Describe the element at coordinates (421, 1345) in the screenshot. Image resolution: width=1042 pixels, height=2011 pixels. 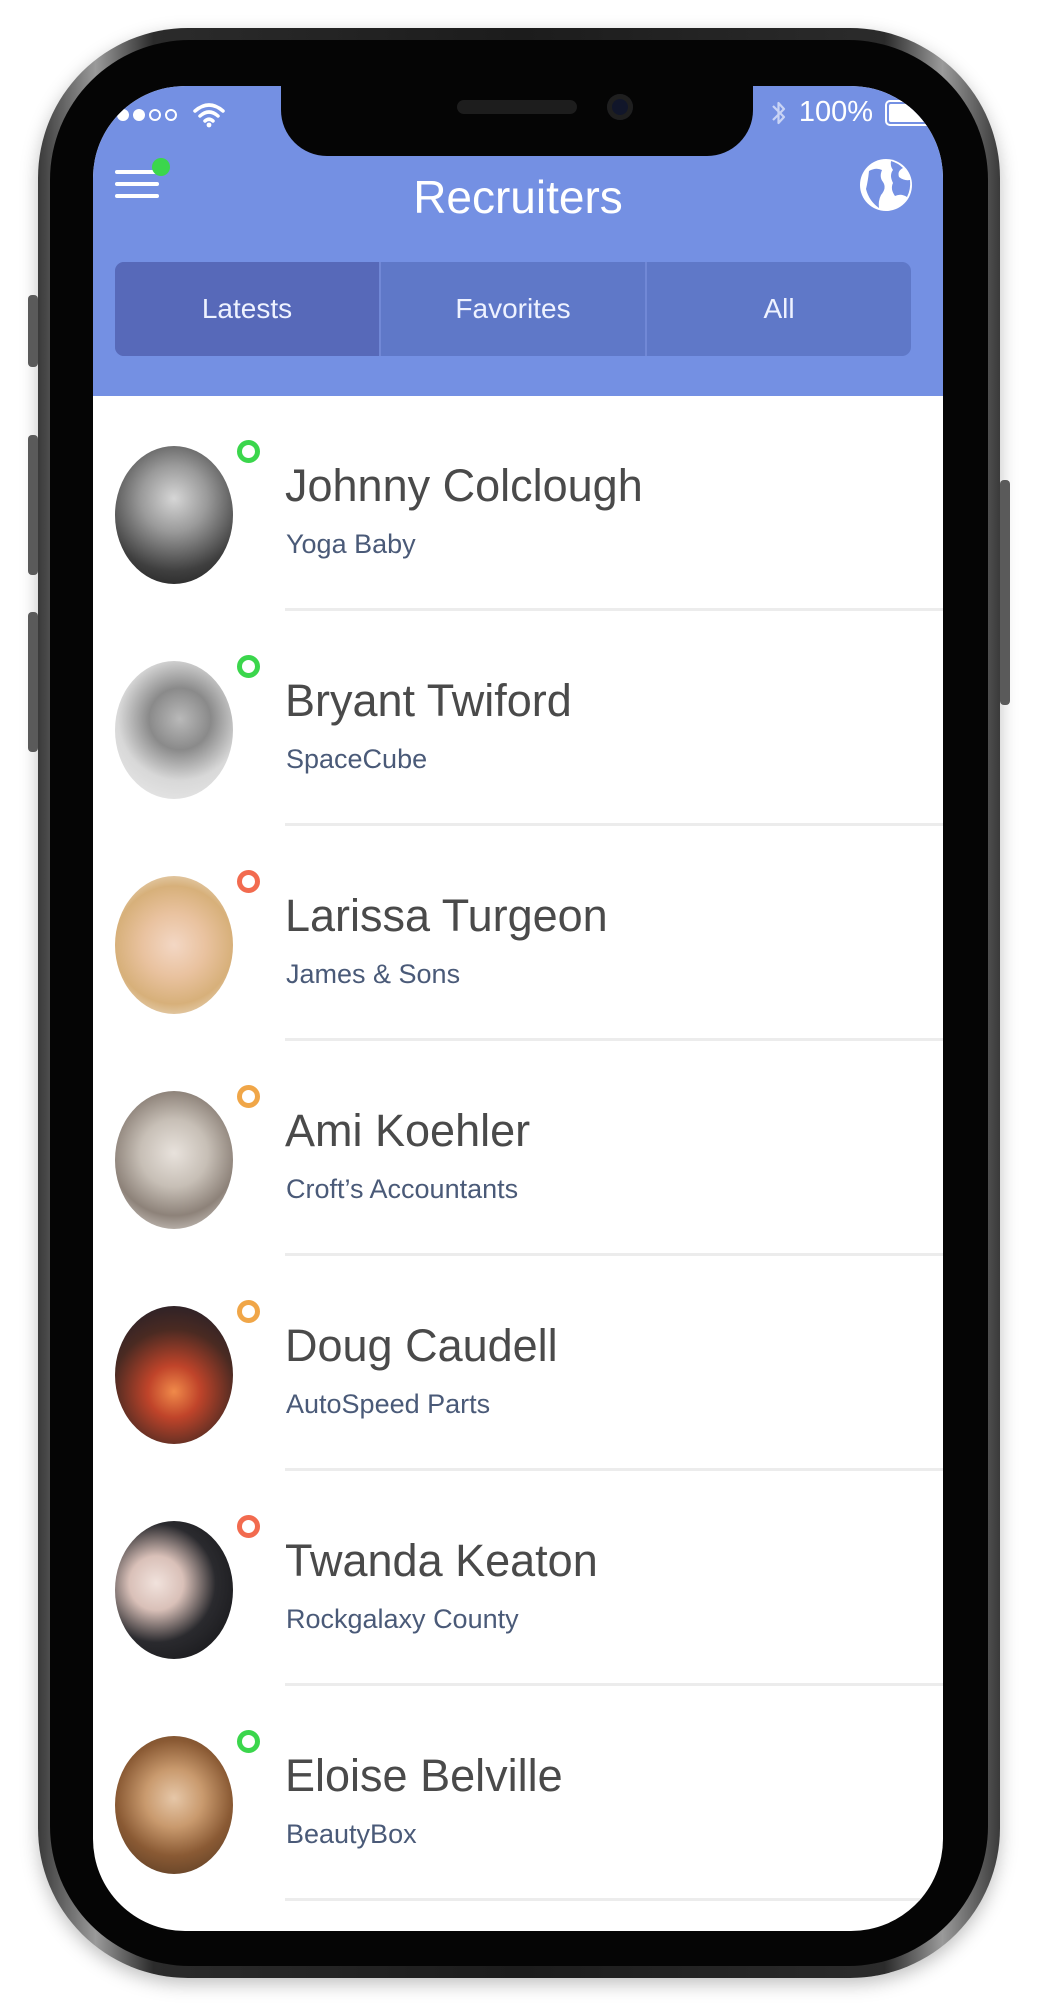
I see `recruiter-name: Doug Caudell` at that location.